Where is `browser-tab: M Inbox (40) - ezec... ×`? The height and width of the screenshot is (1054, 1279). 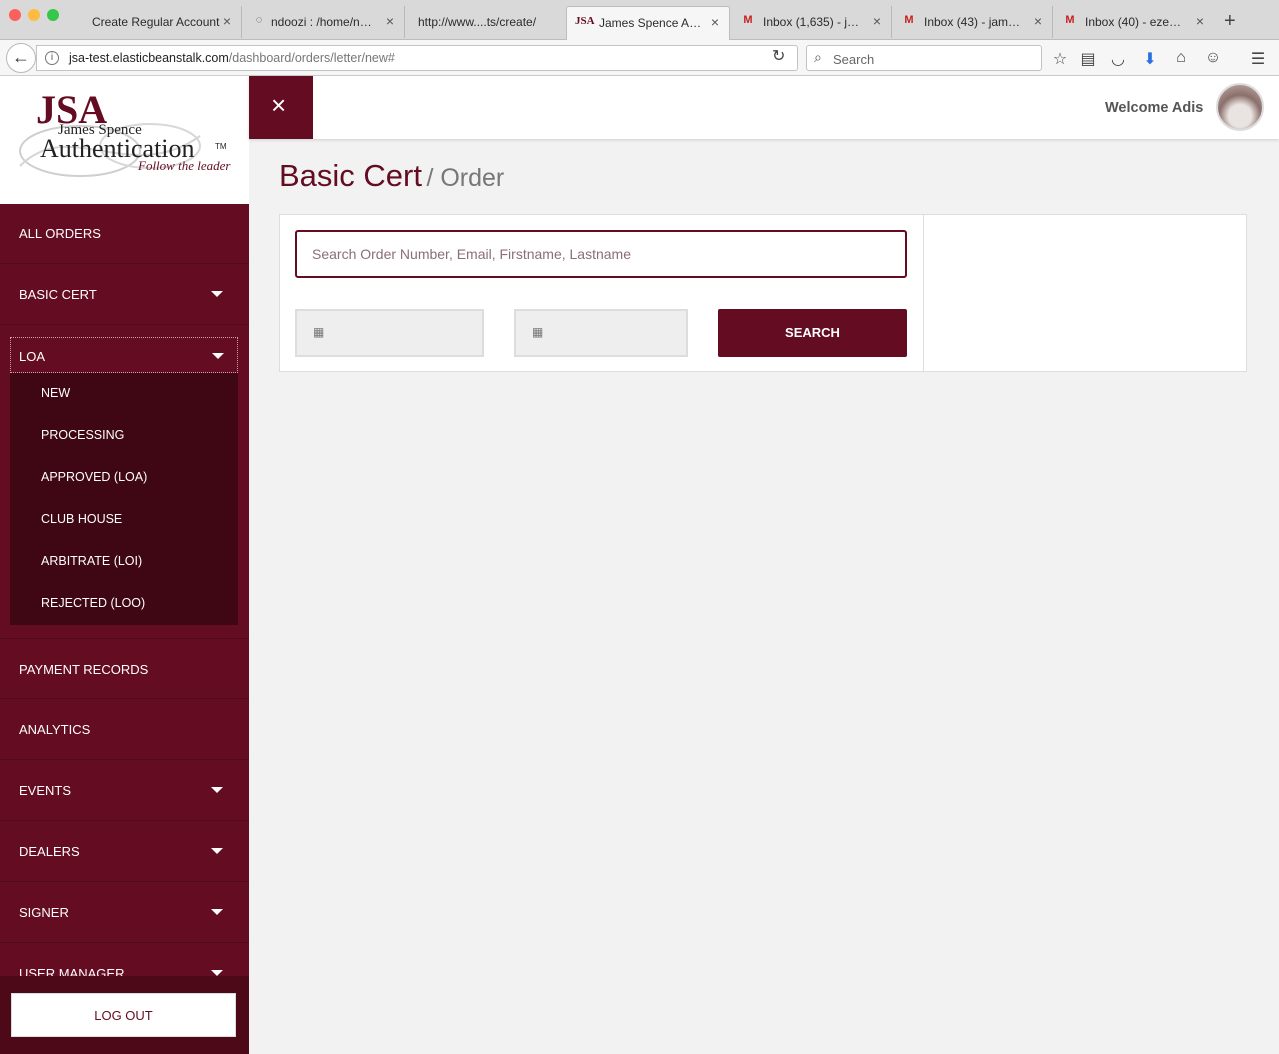 browser-tab: M Inbox (40) - ezec... × is located at coordinates (1134, 22).